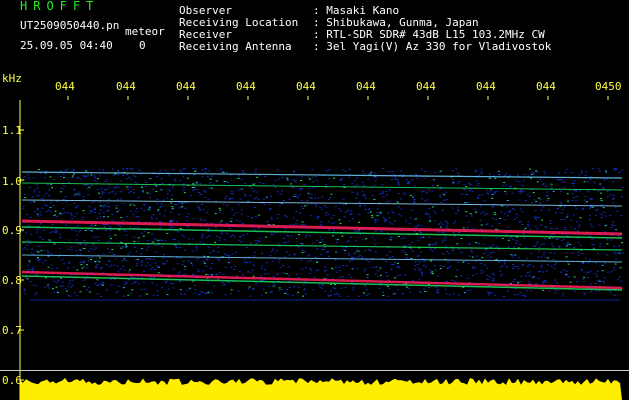 This screenshot has height=400, width=629. What do you see at coordinates (12, 380) in the screenshot?
I see `y-tick: 0.6` at bounding box center [12, 380].